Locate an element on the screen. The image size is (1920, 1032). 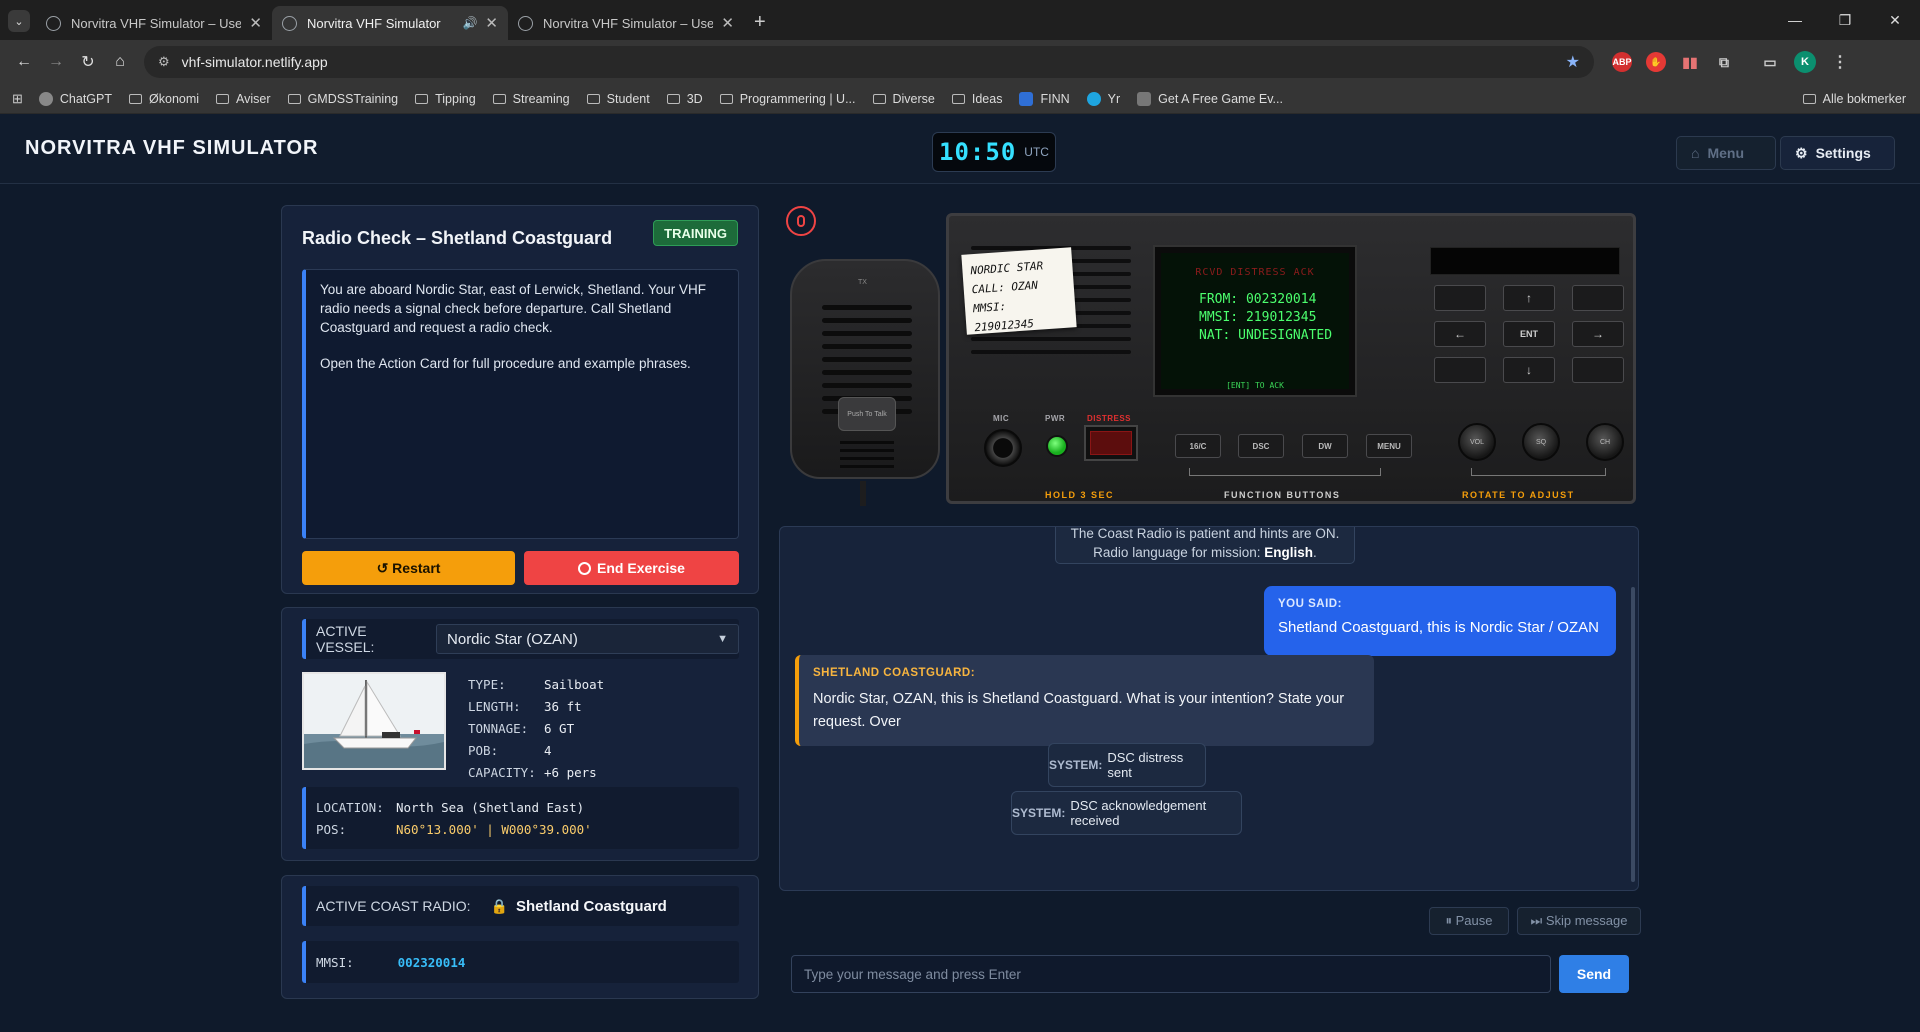
coastguard-message-label: SHETLAND COASTGUARD: is located at coordinates (894, 673).